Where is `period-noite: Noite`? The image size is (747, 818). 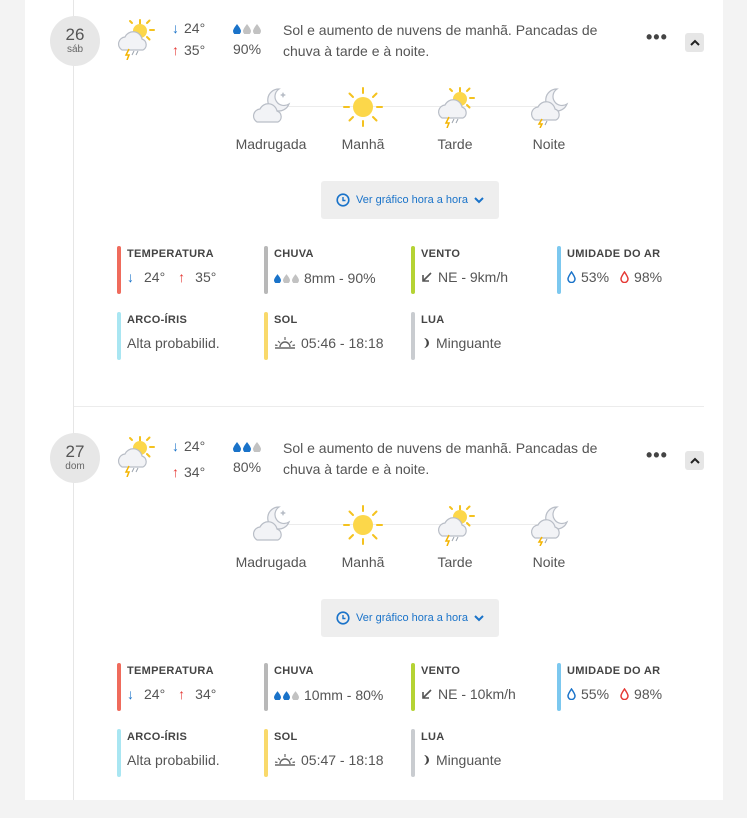 period-noite: Noite is located at coordinates (549, 119).